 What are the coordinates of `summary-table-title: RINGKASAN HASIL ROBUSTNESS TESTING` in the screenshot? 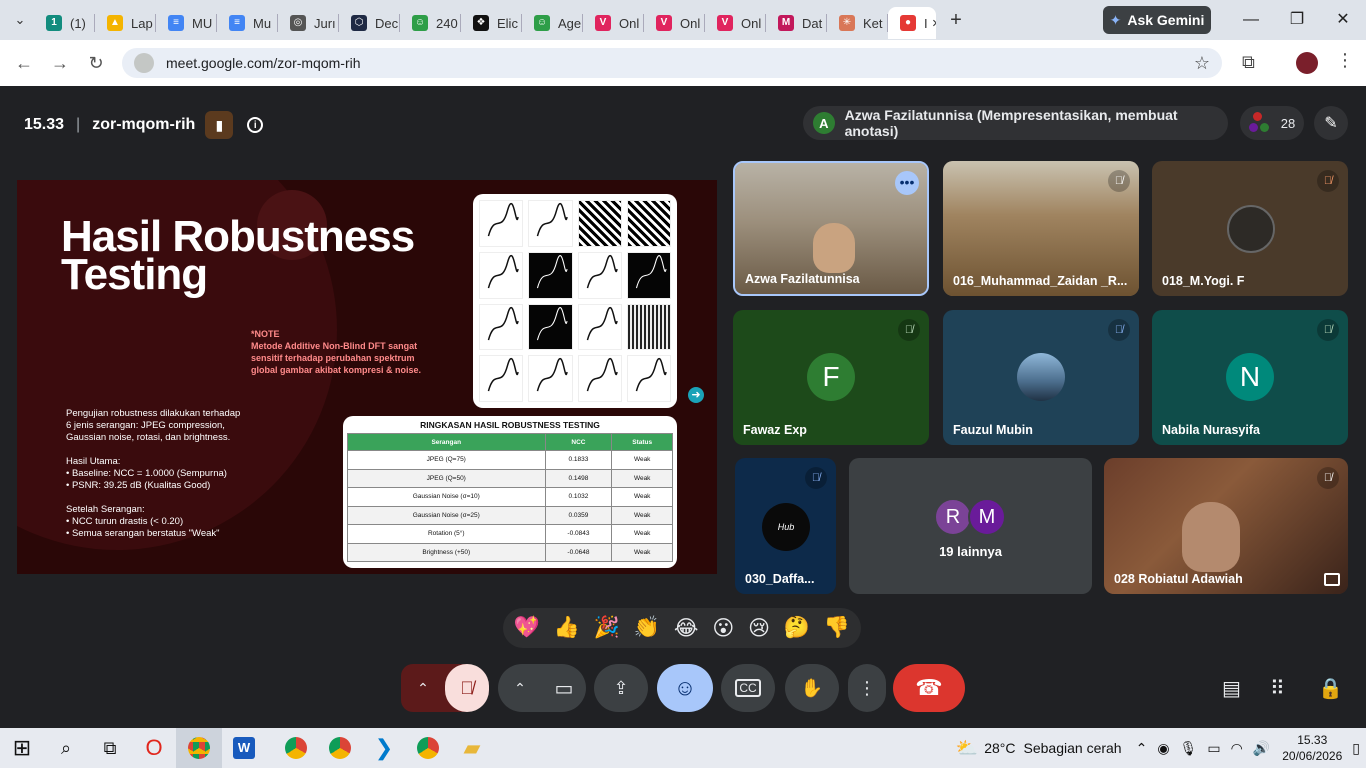 It's located at (510, 425).